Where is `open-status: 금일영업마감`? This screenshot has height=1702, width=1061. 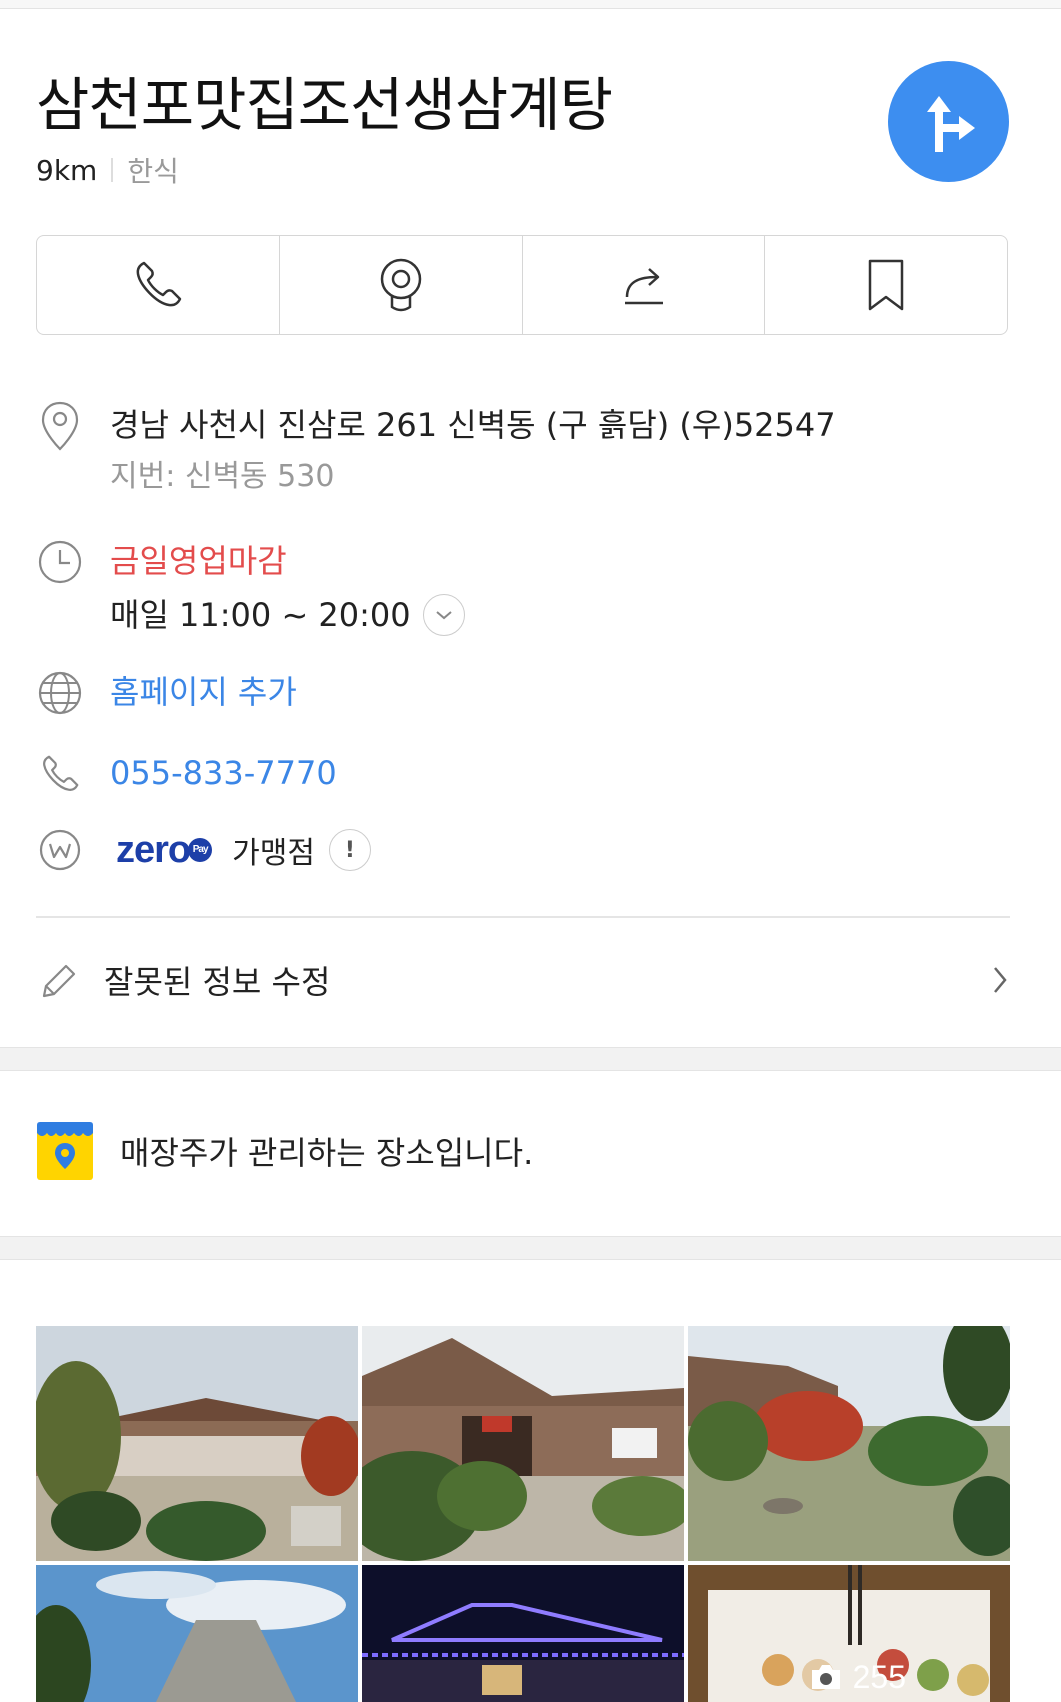
open-status: 금일영업마감 is located at coordinates (198, 561).